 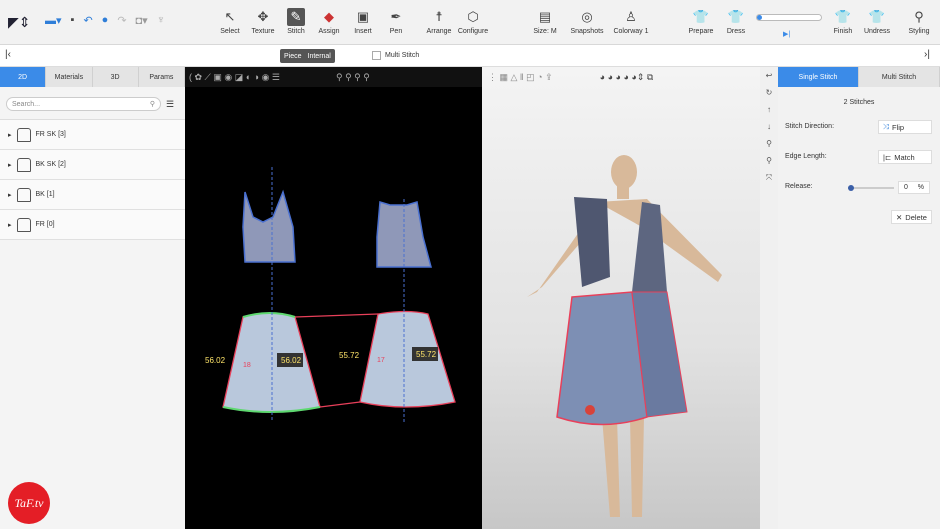 What do you see at coordinates (329, 16) in the screenshot?
I see `assign-icon: ◆` at bounding box center [329, 16].